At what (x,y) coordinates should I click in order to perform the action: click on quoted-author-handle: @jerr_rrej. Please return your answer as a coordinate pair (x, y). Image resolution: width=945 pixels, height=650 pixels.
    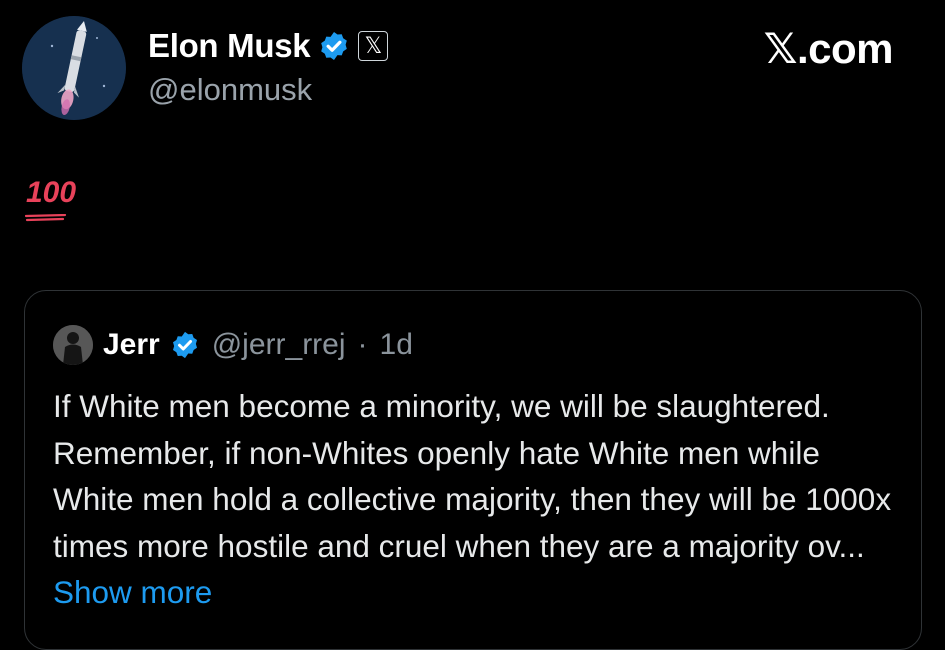
    Looking at the image, I should click on (279, 345).